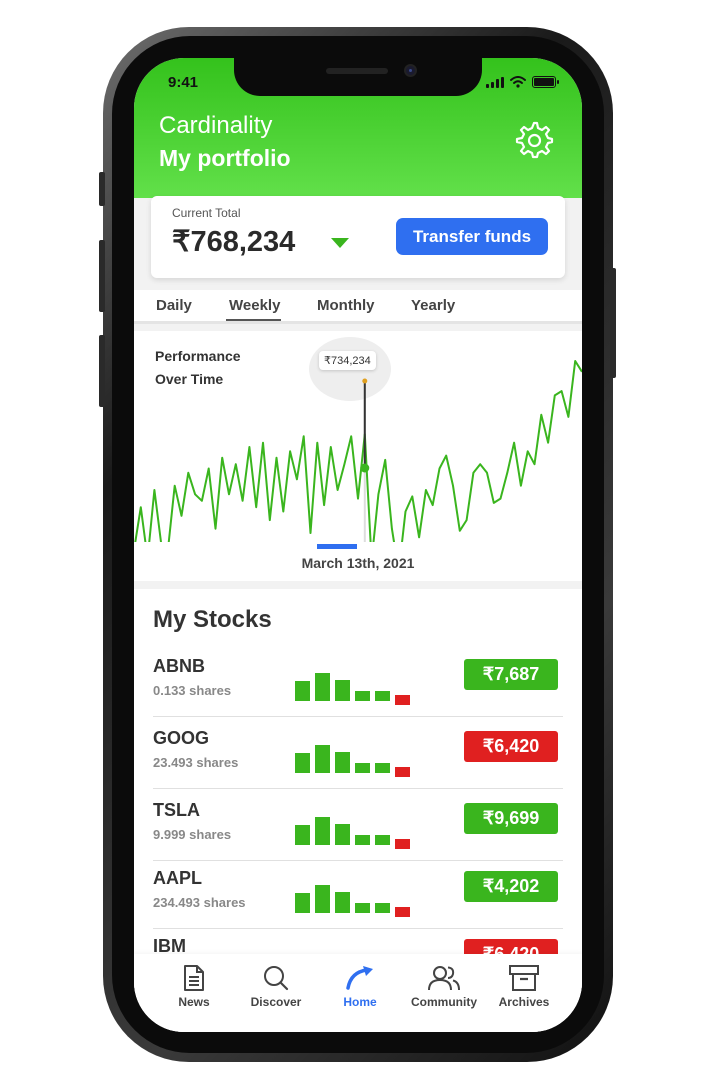 The image size is (715, 1090). I want to click on tab-monthly: Monthly, so click(346, 305).